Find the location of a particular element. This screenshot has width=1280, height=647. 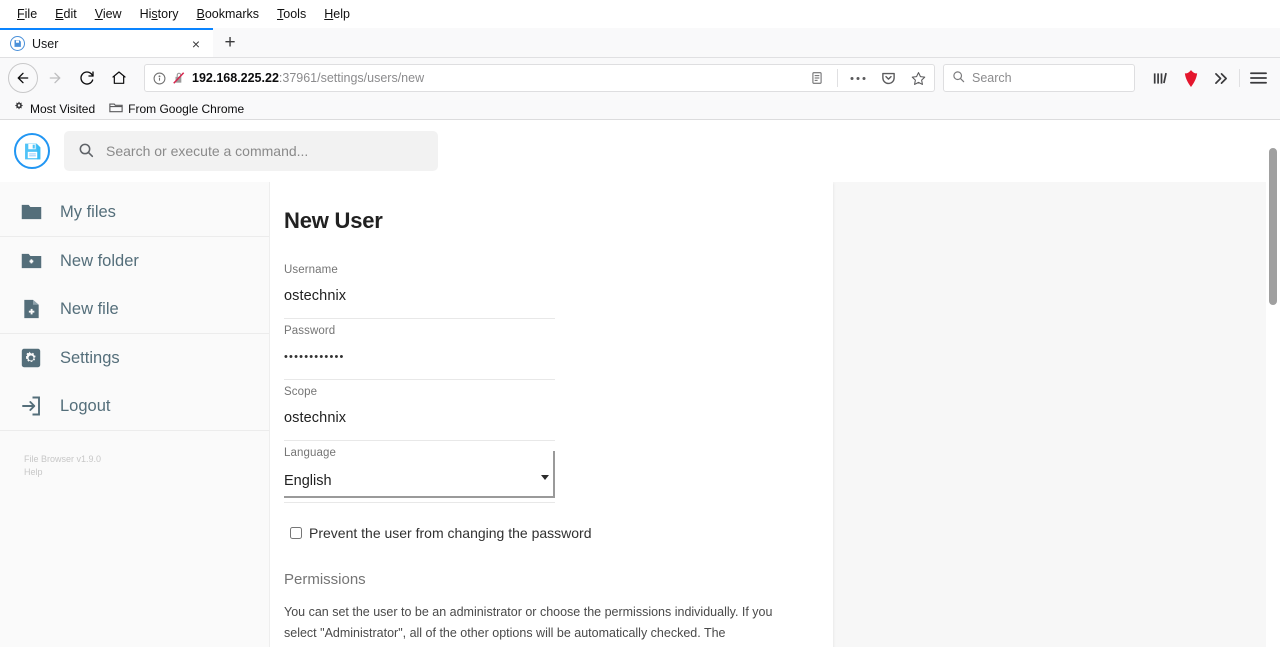

permissions-heading: Permissions is located at coordinates (325, 579).